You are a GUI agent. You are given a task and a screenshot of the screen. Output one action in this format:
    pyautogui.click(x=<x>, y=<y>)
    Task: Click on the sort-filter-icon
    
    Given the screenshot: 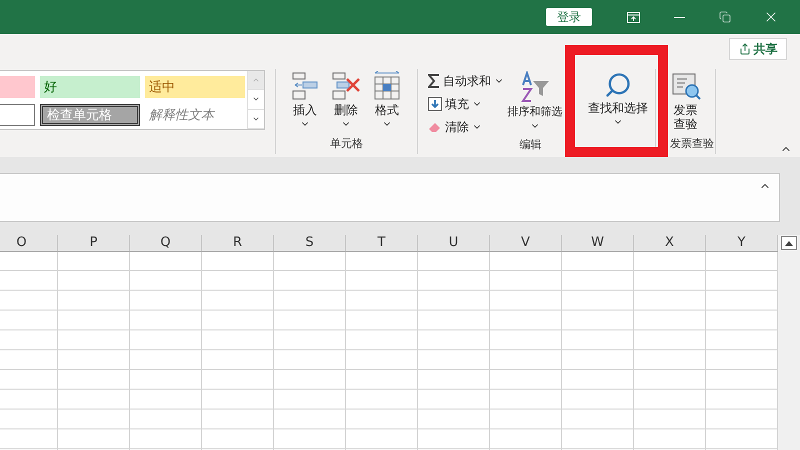 What is the action you would take?
    pyautogui.click(x=535, y=87)
    